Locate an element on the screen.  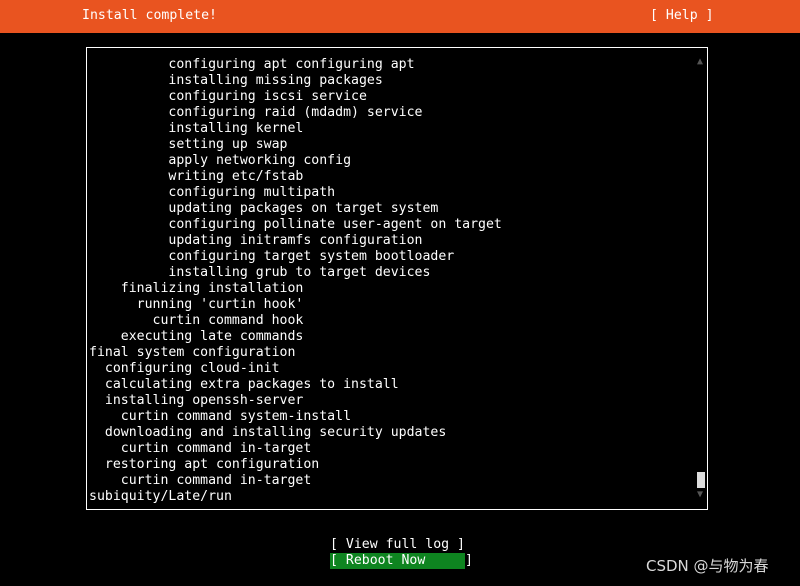
view-full-log-button: [ View full log ] is located at coordinates (397, 545).